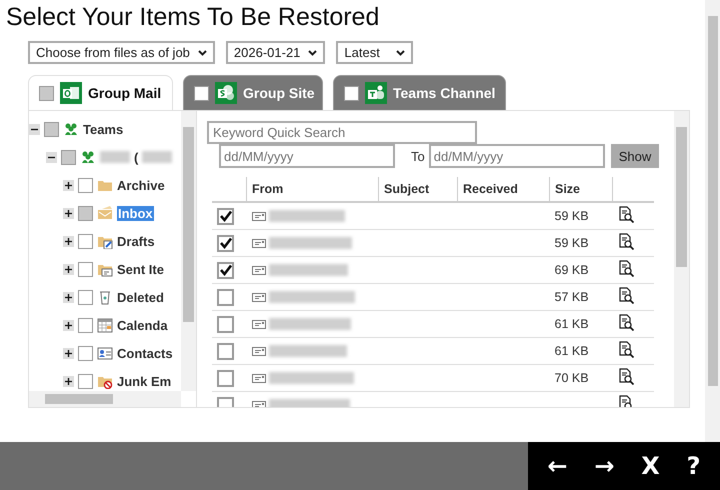 This screenshot has width=720, height=490. What do you see at coordinates (581, 297) in the screenshot?
I see `table-cell: 57 KB` at bounding box center [581, 297].